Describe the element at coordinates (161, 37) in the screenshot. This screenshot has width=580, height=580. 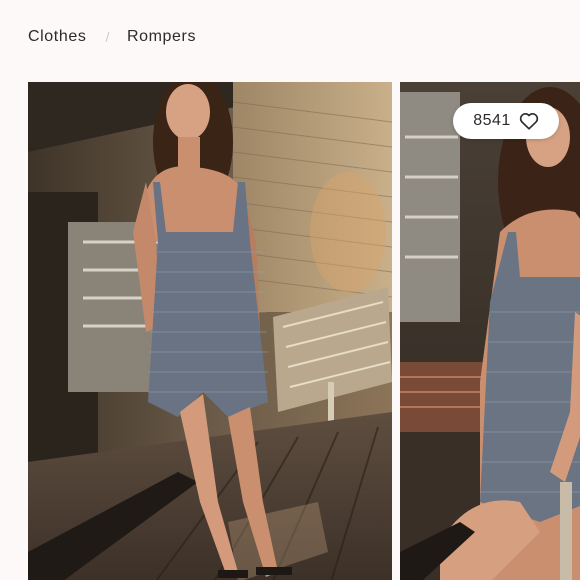
I see `breadcrumb-item-rompers: Rompers` at that location.